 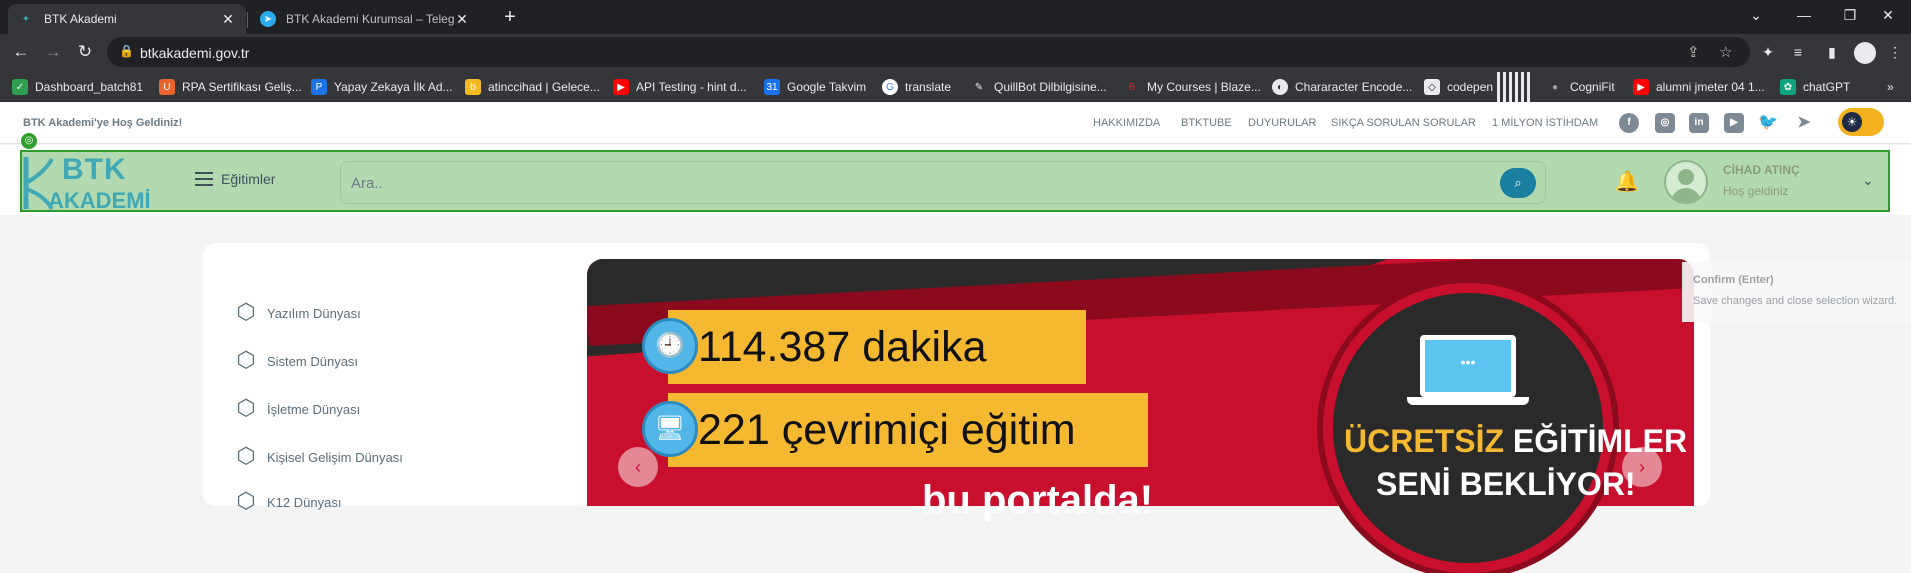 I want to click on carousel-next-button: ›, so click(x=1642, y=467).